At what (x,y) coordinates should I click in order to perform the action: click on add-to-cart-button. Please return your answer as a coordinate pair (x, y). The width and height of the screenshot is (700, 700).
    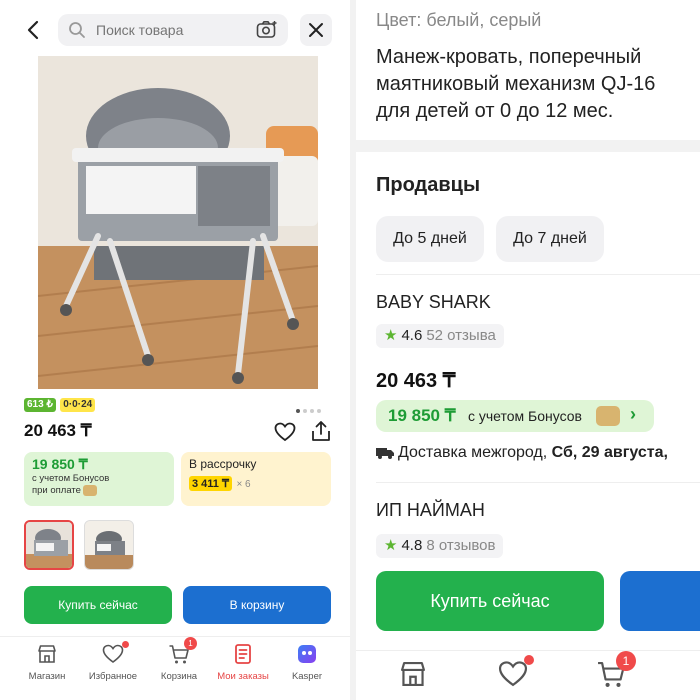
    Looking at the image, I should click on (660, 601).